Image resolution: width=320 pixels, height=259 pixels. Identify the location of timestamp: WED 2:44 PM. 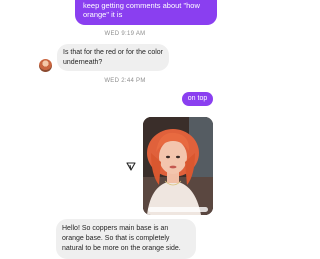
(125, 81).